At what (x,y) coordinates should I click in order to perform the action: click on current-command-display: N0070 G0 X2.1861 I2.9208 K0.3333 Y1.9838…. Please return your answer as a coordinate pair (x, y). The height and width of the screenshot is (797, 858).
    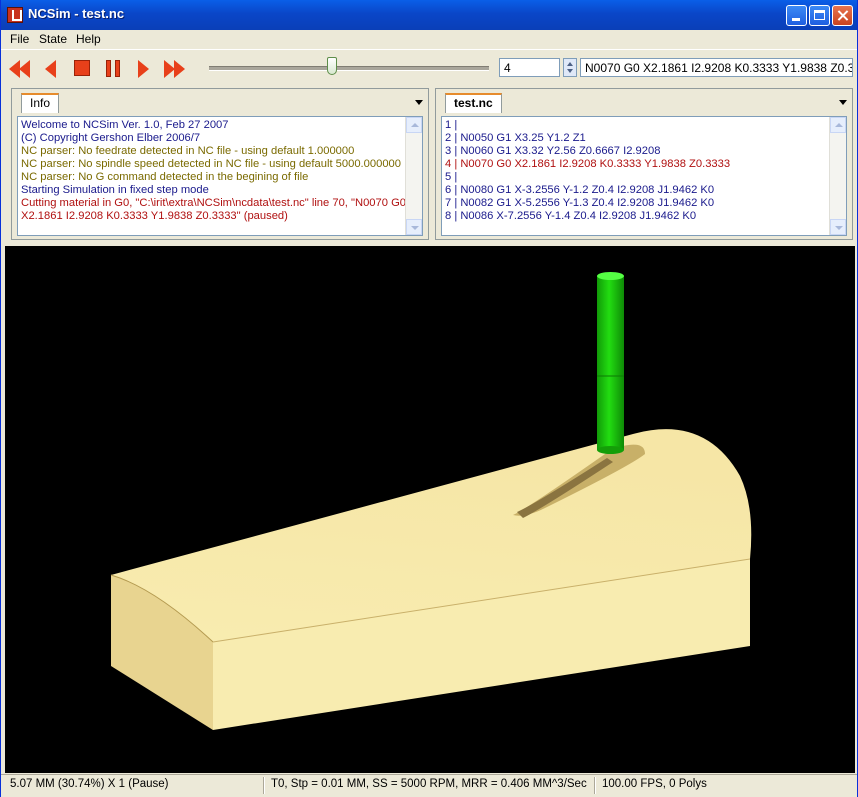
    Looking at the image, I should click on (716, 67).